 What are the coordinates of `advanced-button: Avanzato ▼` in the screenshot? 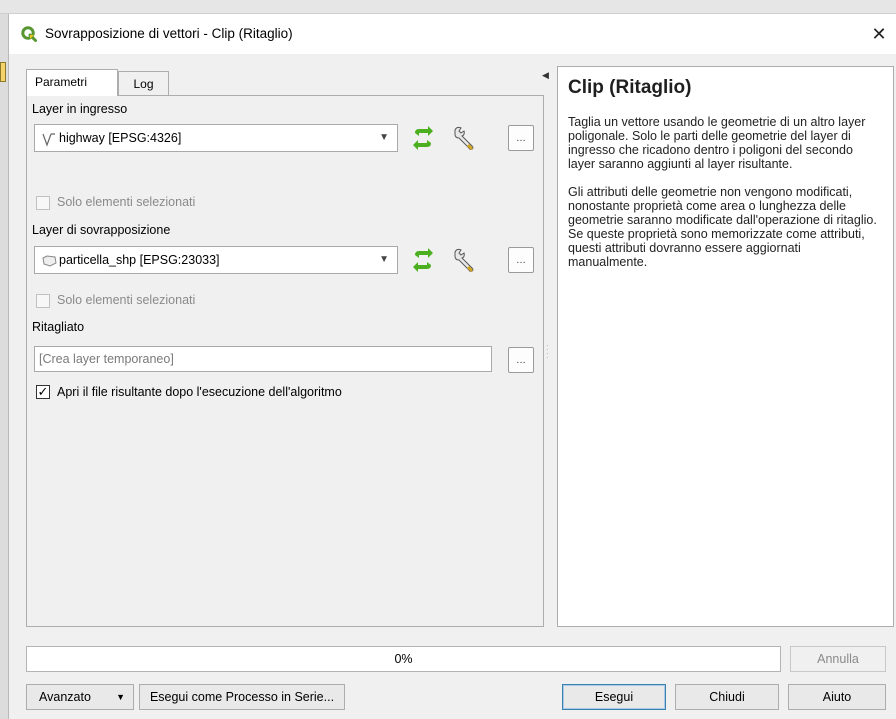 It's located at (80, 697).